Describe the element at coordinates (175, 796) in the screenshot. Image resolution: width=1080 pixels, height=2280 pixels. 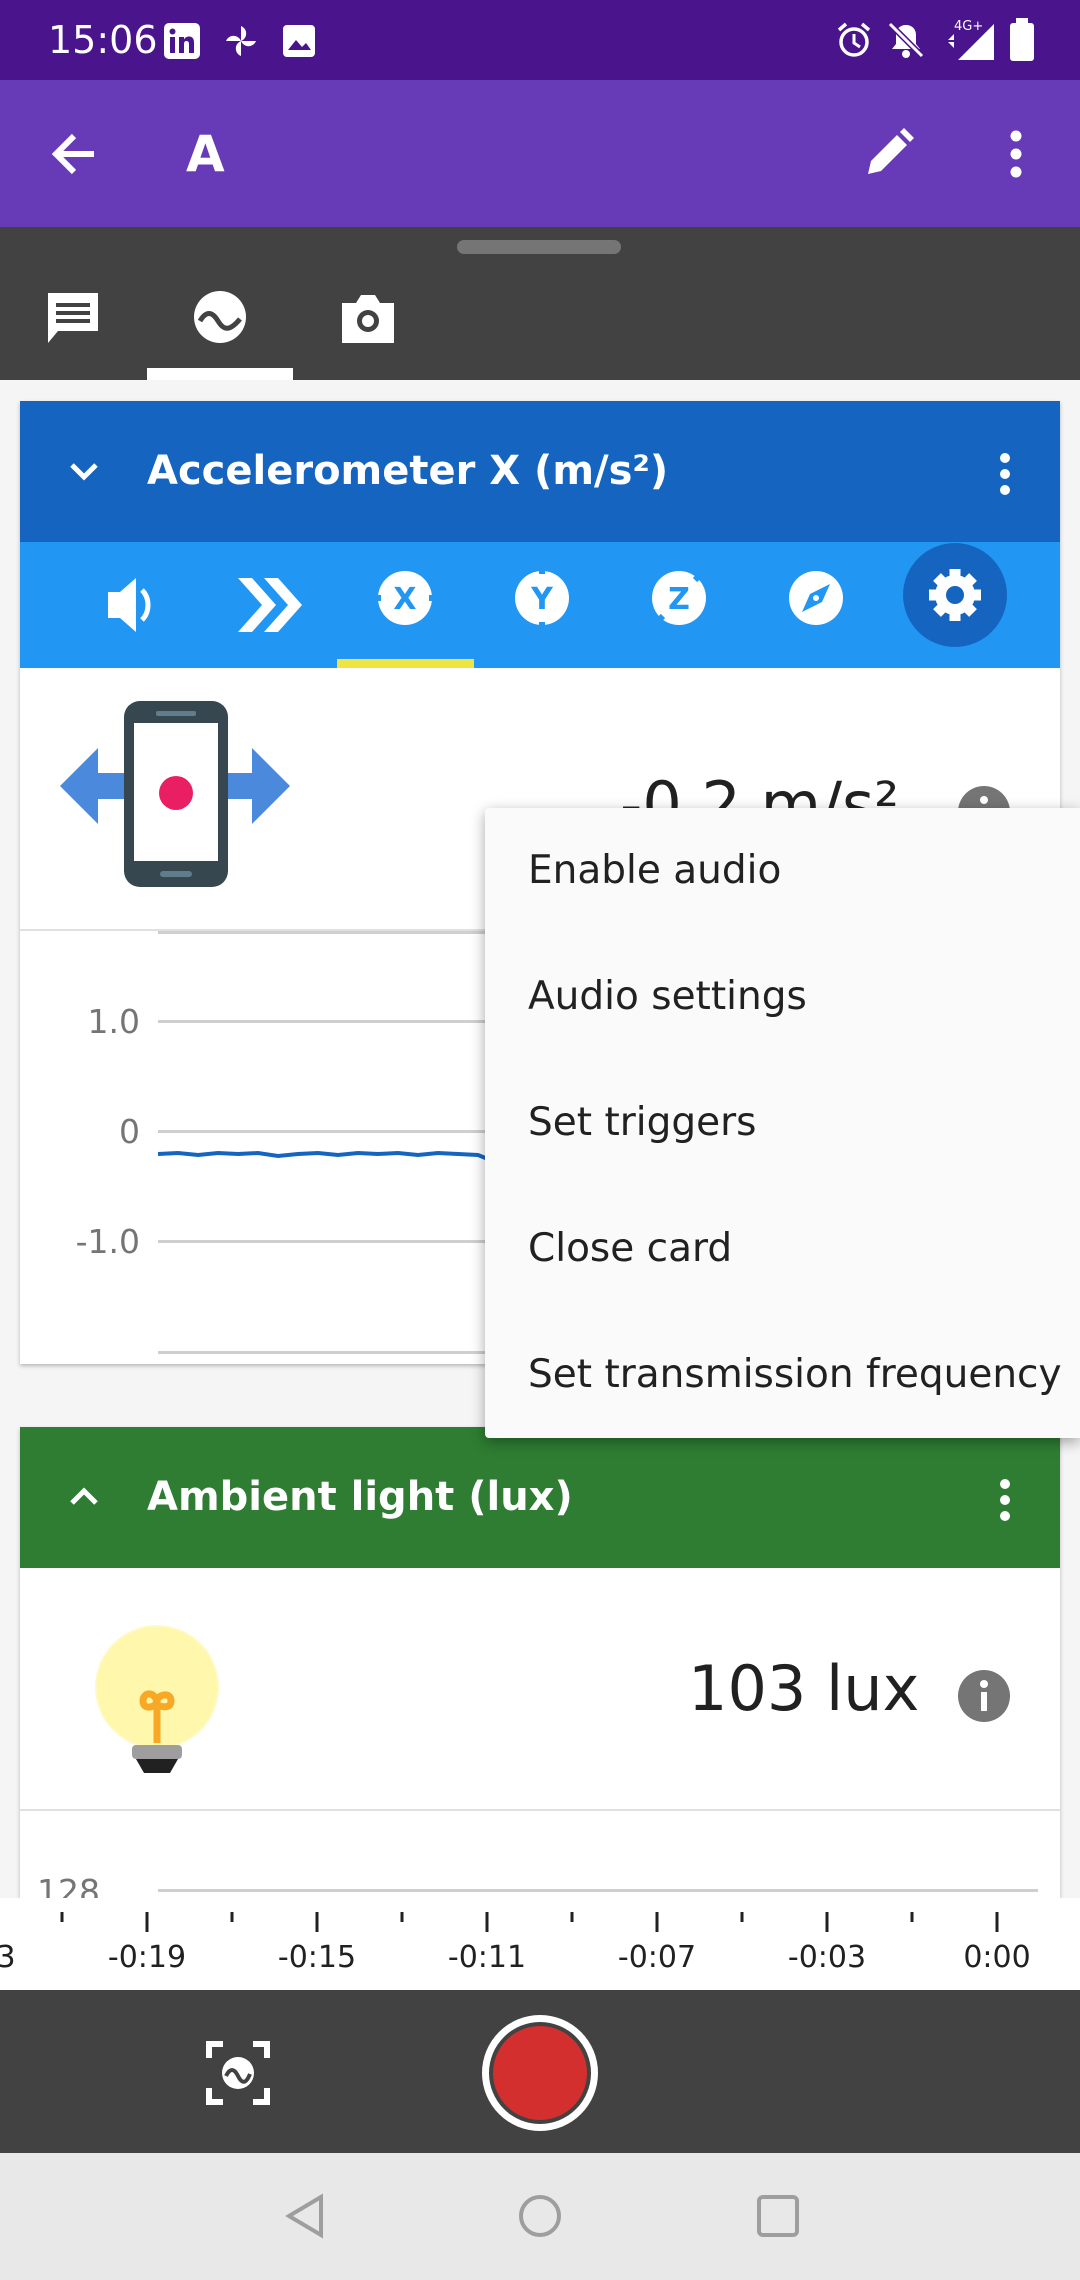
I see `phone-tilt-x-icon` at that location.